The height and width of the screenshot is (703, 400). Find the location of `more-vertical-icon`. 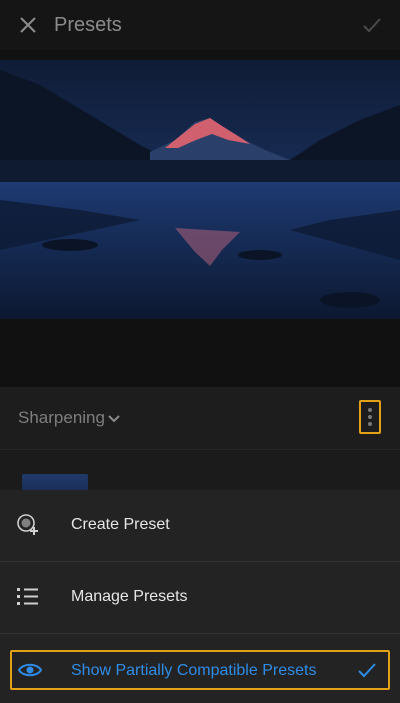

more-vertical-icon is located at coordinates (370, 410).